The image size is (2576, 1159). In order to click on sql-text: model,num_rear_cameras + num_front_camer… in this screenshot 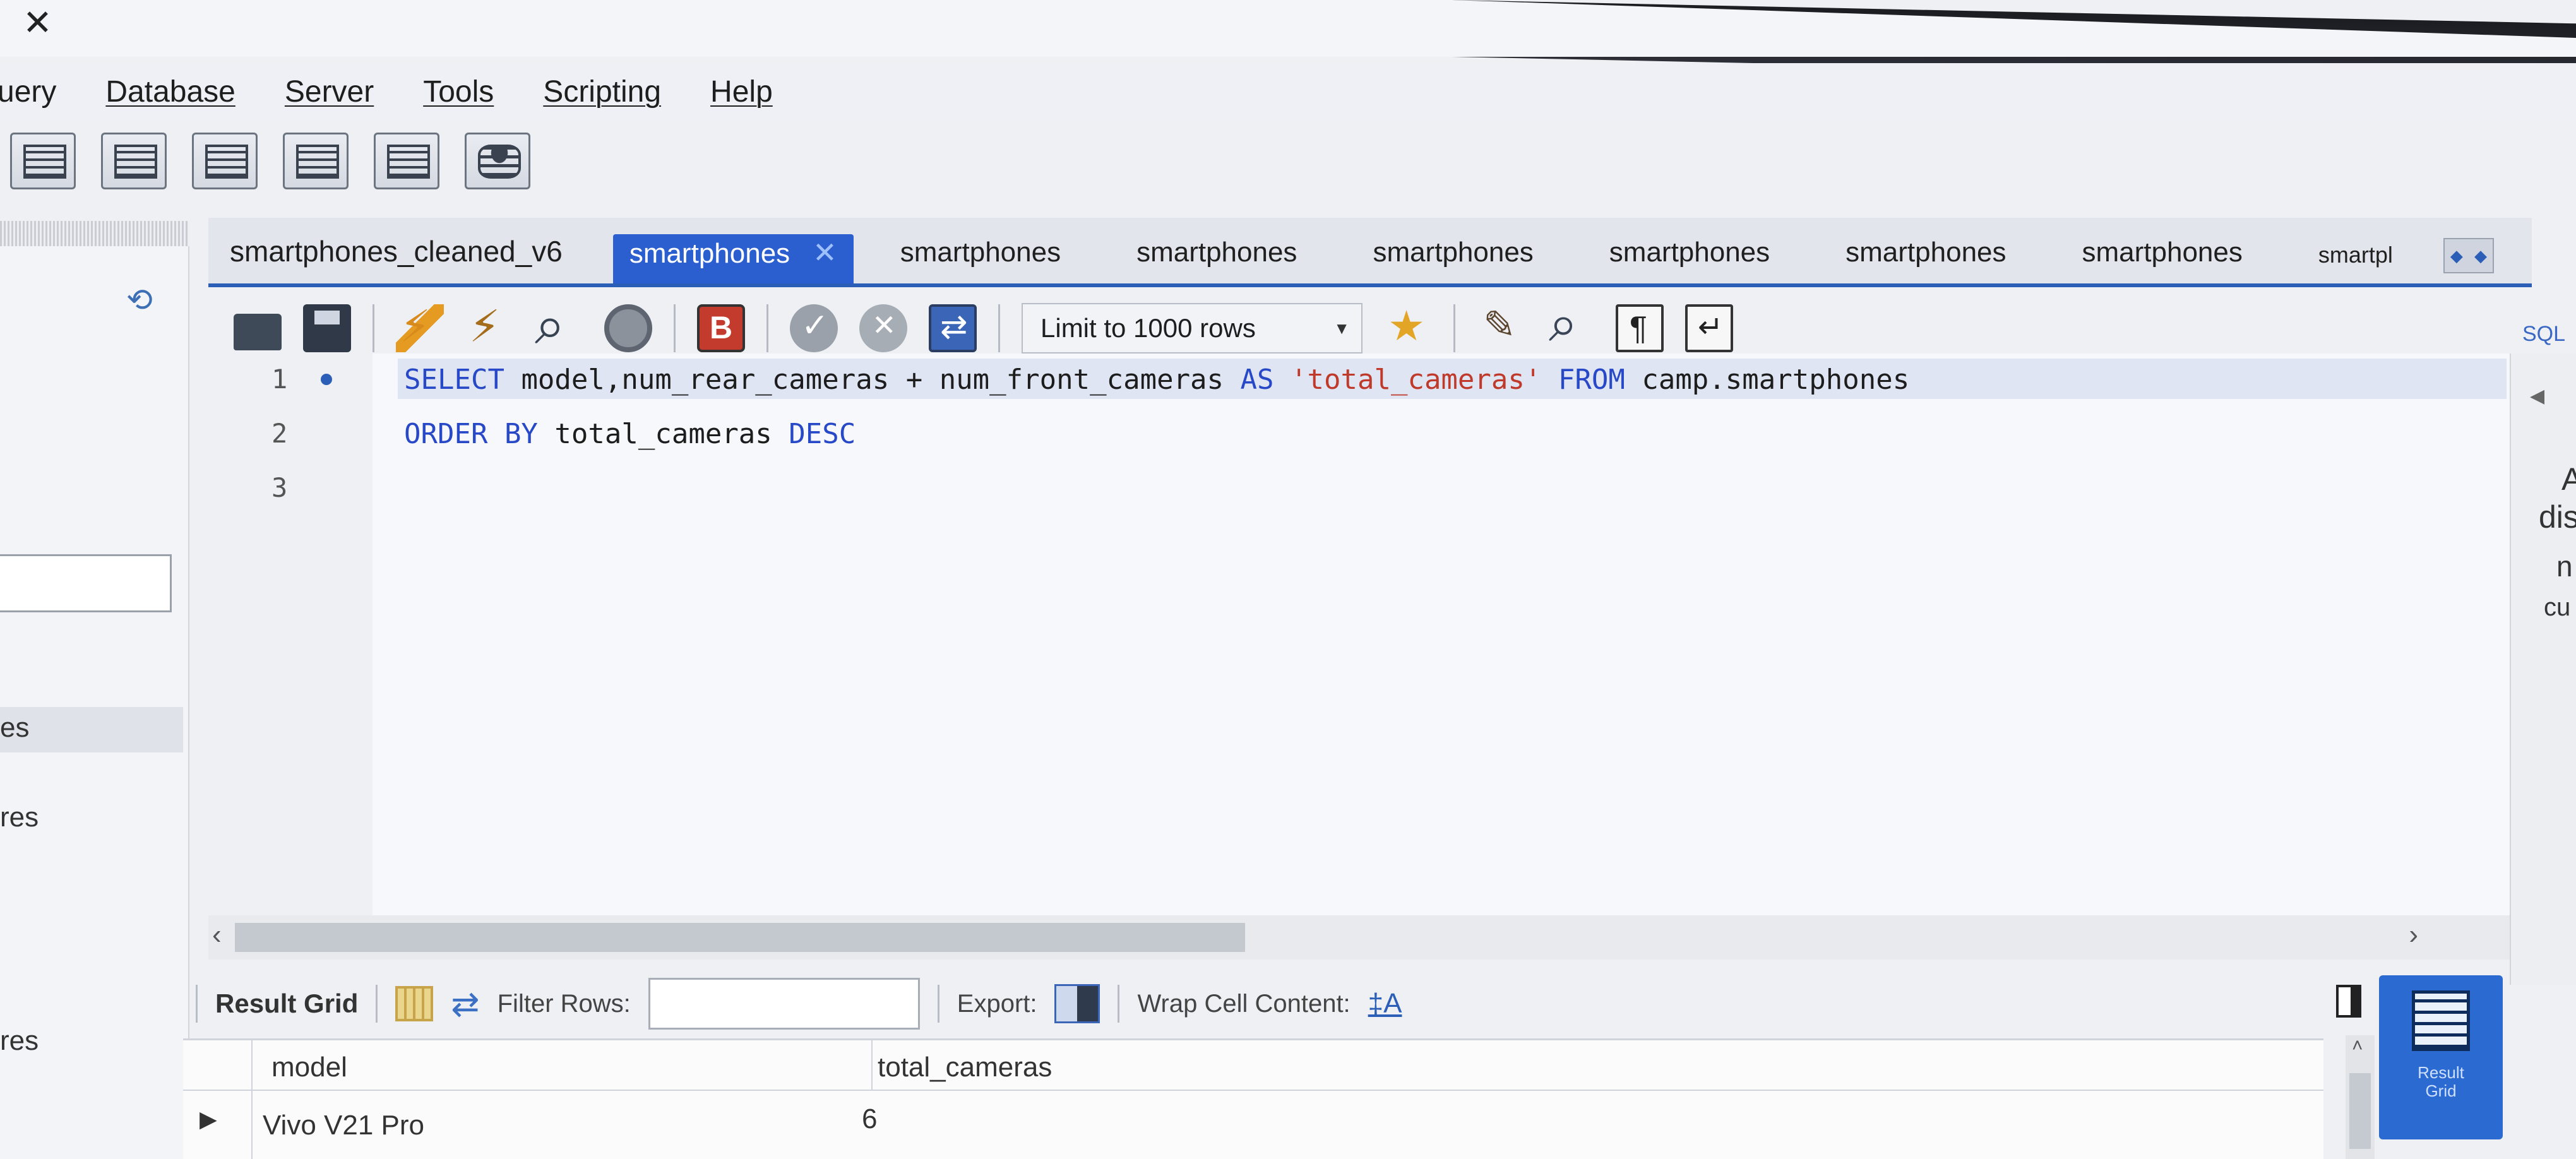, I will do `click(872, 380)`.